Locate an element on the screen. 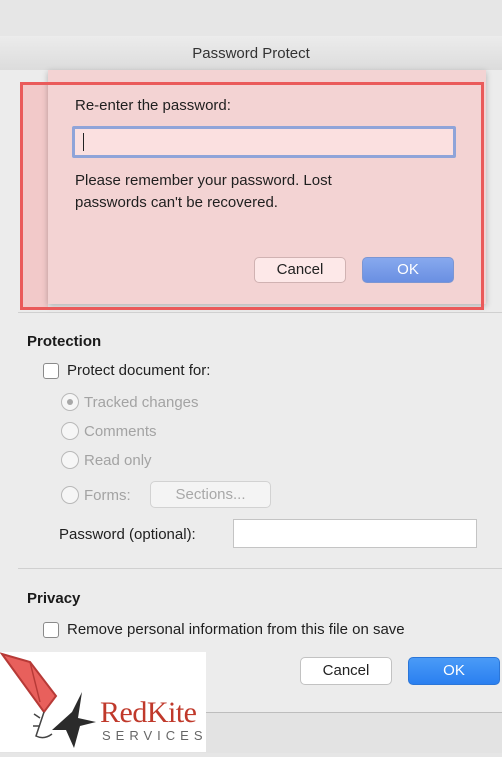 The width and height of the screenshot is (502, 757). window-titlebar: Password Protect is located at coordinates (251, 53).